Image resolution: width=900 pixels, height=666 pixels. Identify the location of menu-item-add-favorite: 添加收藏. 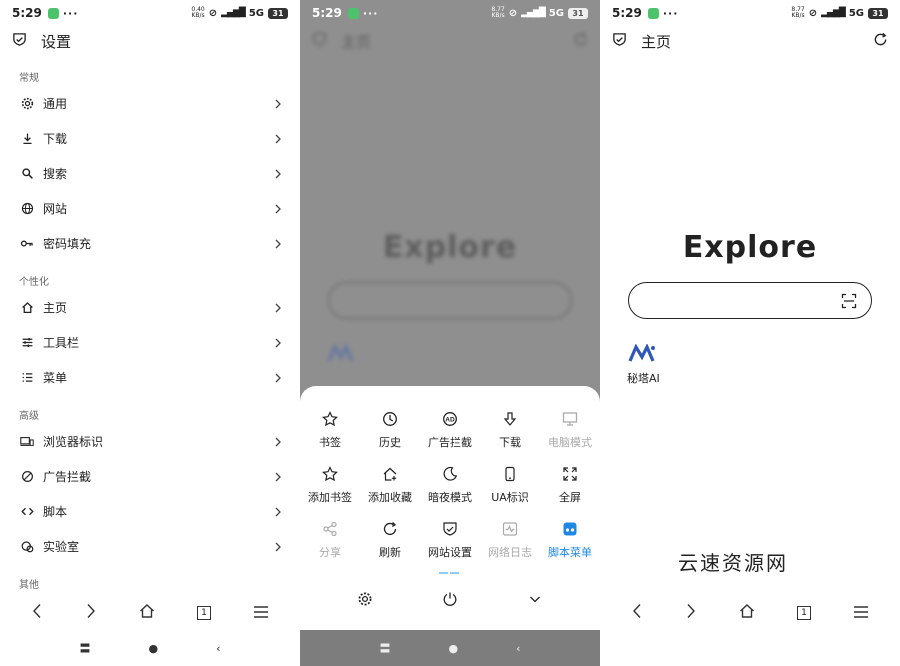
(390, 485).